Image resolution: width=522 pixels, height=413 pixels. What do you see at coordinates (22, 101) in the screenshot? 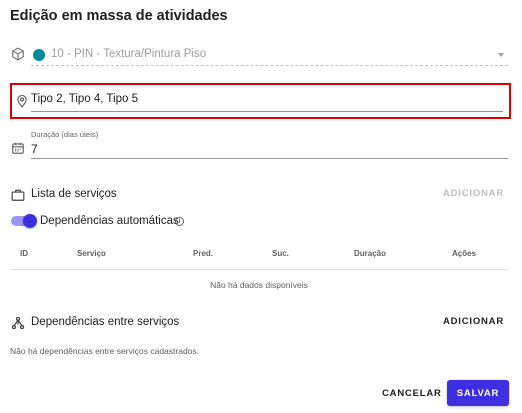
I see `map-pin-icon` at bounding box center [22, 101].